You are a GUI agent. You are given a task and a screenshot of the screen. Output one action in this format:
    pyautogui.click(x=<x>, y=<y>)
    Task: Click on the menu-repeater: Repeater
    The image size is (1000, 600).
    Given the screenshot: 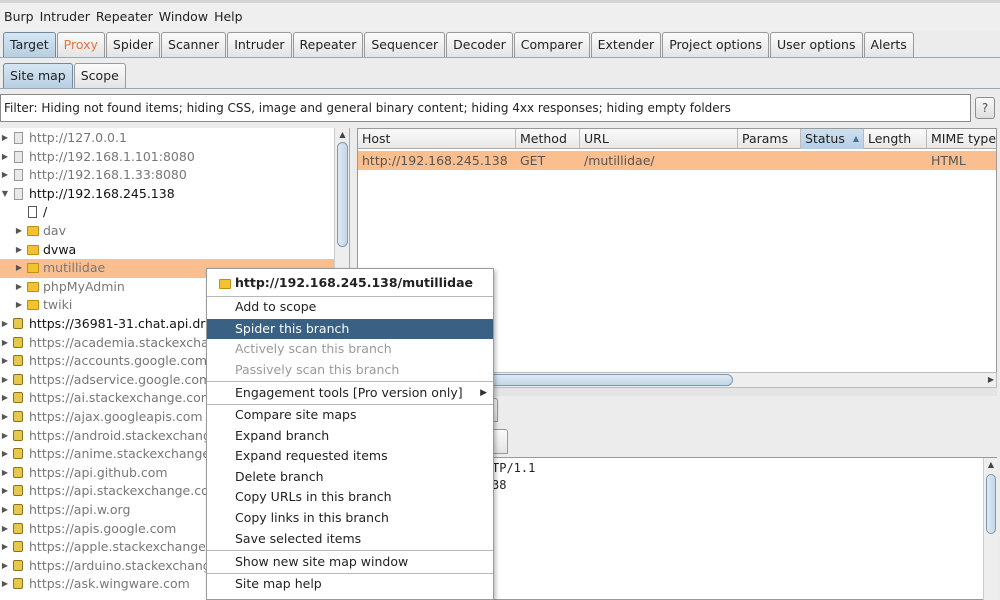 What is the action you would take?
    pyautogui.click(x=124, y=16)
    